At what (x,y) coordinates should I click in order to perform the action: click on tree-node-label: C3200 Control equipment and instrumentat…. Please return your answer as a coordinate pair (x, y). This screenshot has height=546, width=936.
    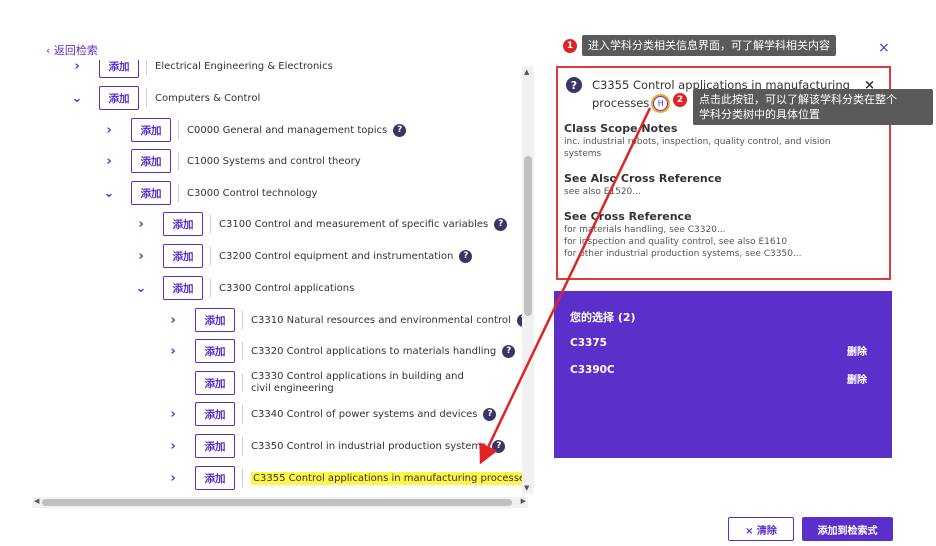
    Looking at the image, I should click on (336, 256).